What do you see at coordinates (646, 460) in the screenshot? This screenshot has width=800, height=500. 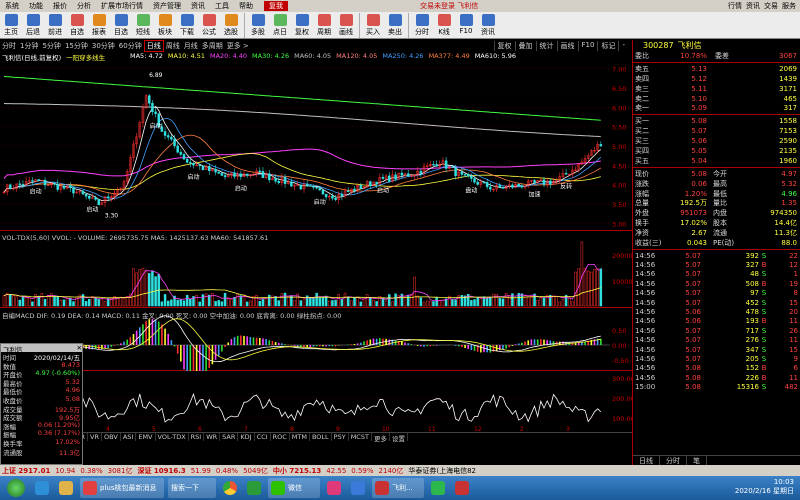 I see `side-tab: 日线` at bounding box center [646, 460].